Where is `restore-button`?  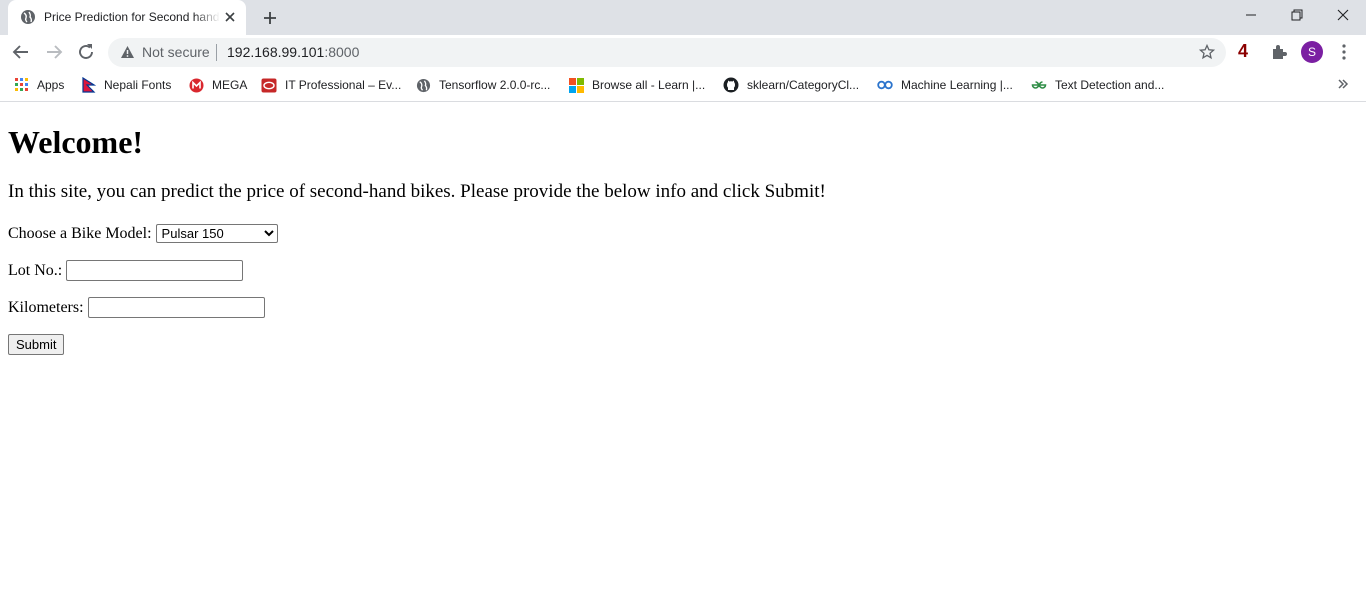
restore-button is located at coordinates (1297, 15).